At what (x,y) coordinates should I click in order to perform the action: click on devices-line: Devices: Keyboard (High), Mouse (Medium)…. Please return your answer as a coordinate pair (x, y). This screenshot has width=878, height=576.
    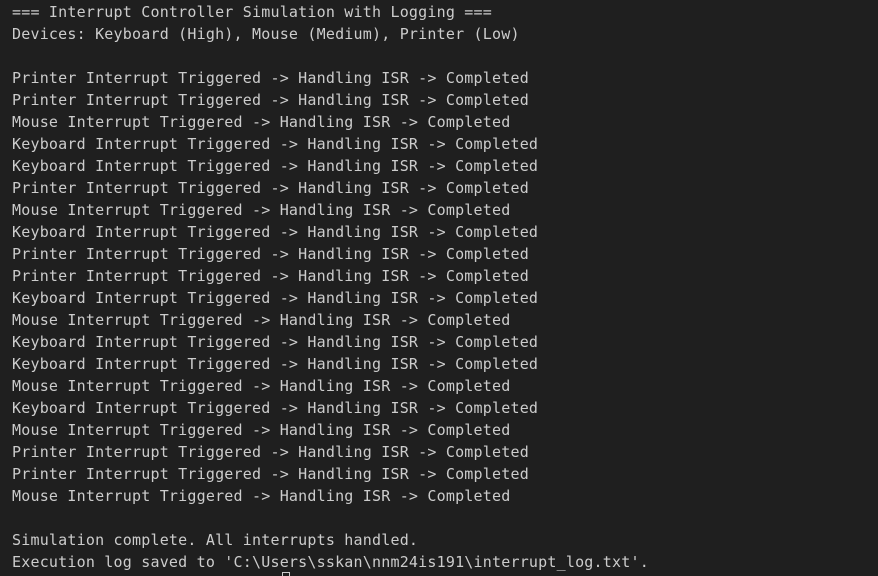
    Looking at the image, I should click on (266, 34).